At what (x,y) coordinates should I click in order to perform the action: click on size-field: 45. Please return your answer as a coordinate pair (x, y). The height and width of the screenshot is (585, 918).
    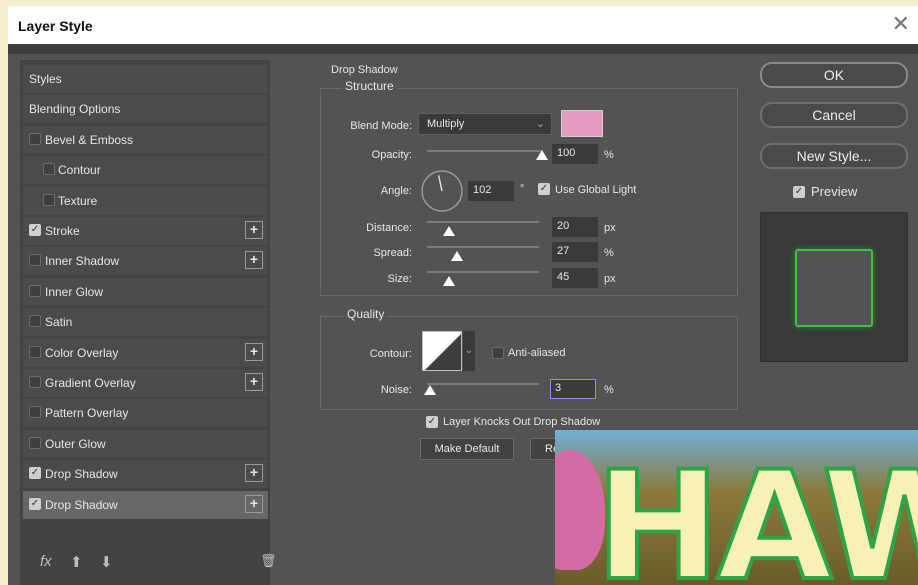
    Looking at the image, I should click on (575, 278).